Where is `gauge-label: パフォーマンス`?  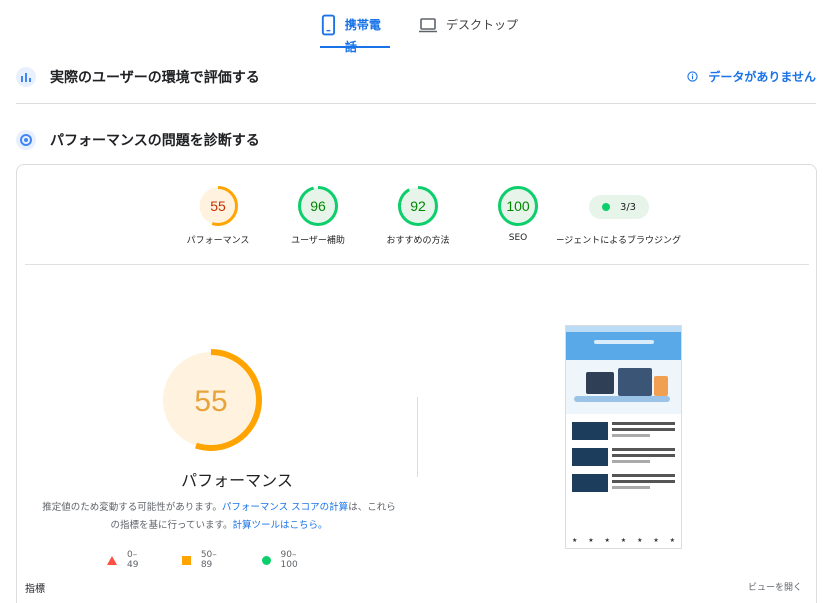
gauge-label: パフォーマンス is located at coordinates (218, 241).